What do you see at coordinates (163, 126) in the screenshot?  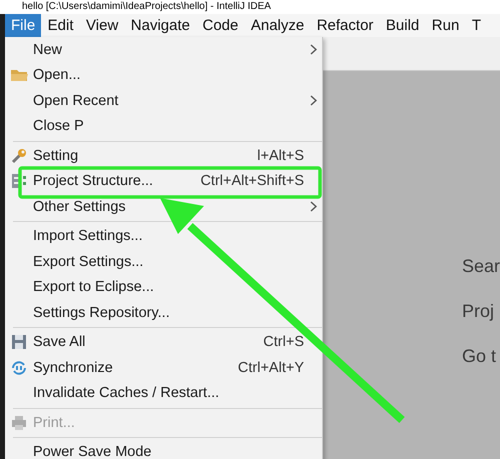 I see `menu-item: Close P` at bounding box center [163, 126].